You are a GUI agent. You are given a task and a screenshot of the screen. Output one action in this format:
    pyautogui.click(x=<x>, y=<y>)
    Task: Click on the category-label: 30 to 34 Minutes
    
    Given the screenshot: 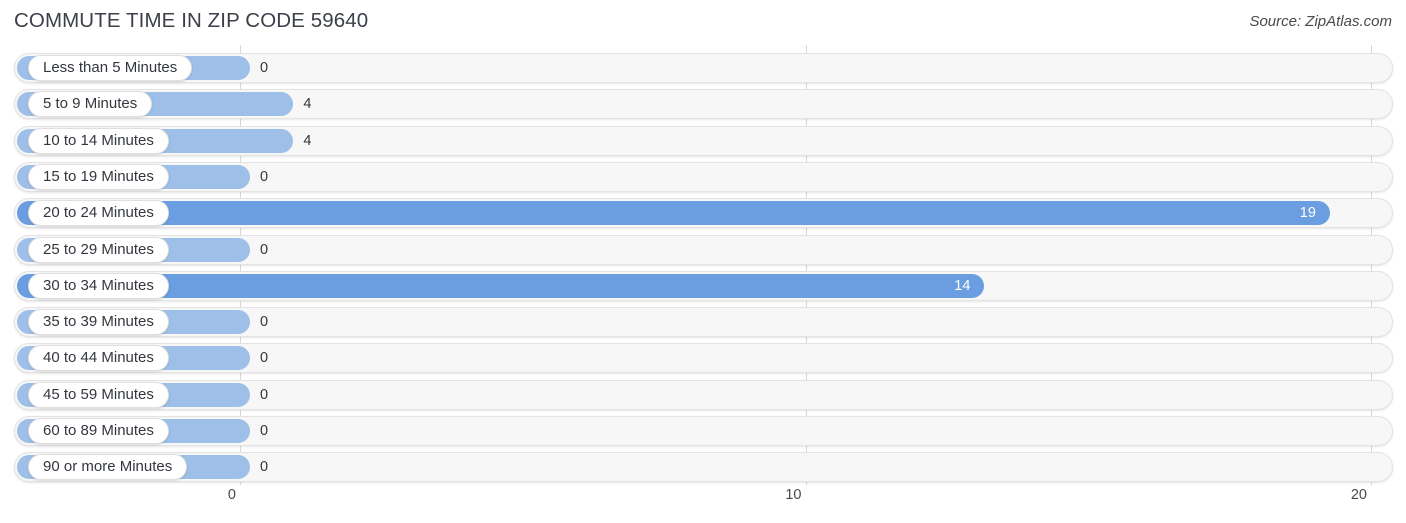 What is the action you would take?
    pyautogui.click(x=98, y=285)
    